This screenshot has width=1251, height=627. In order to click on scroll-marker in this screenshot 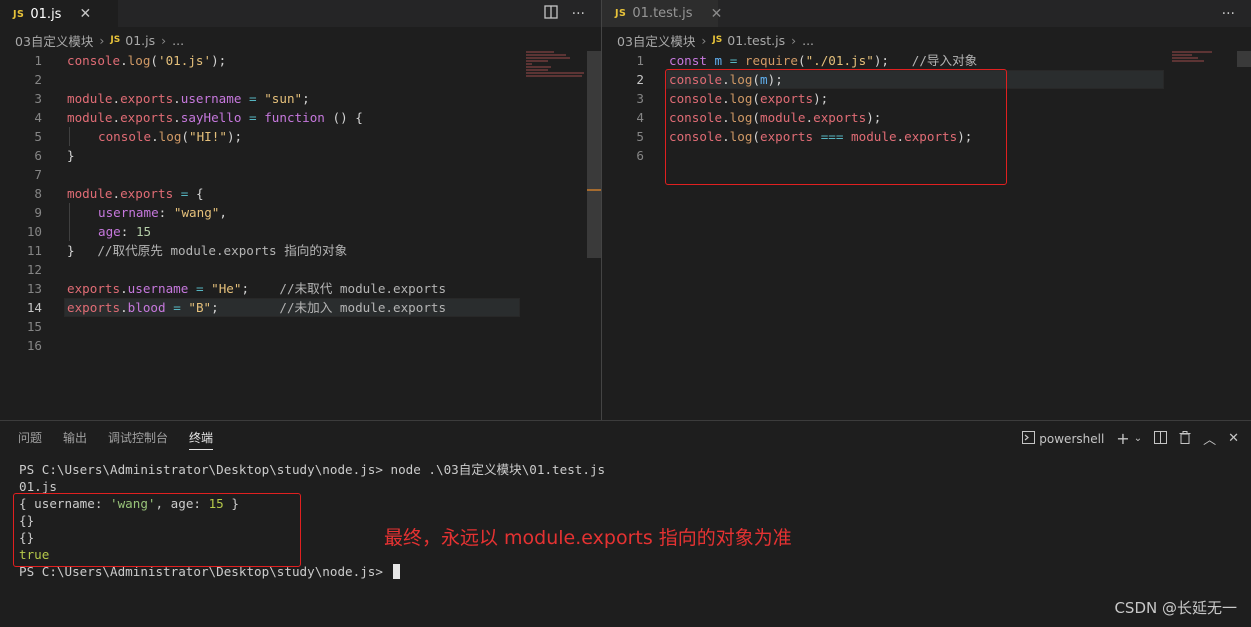, I will do `click(594, 190)`.